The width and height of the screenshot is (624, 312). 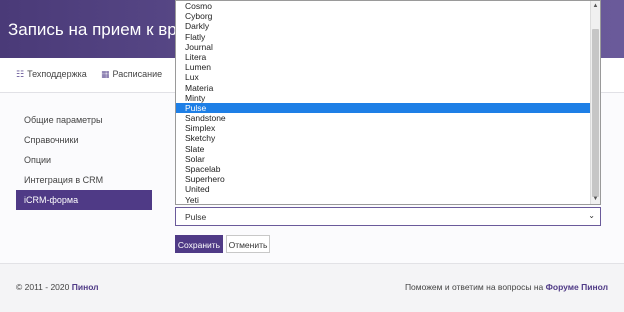 I want to click on nav-support-label: Техподдержка, so click(x=57, y=74).